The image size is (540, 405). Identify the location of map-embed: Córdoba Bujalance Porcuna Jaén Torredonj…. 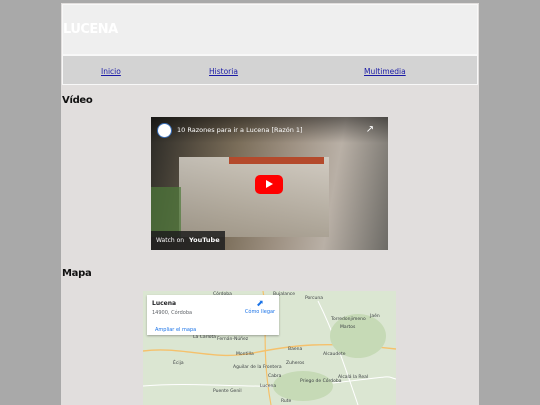
(269, 348).